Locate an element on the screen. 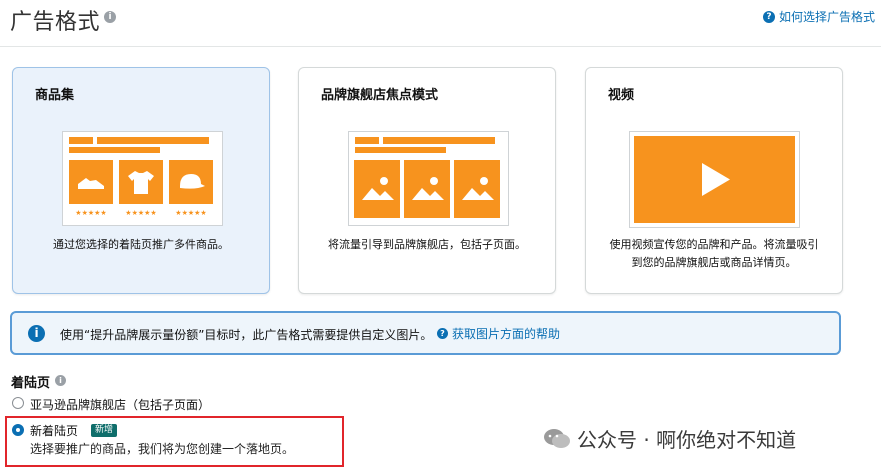  image-help-link-label: 获取图片方面的帮助 is located at coordinates (506, 334).